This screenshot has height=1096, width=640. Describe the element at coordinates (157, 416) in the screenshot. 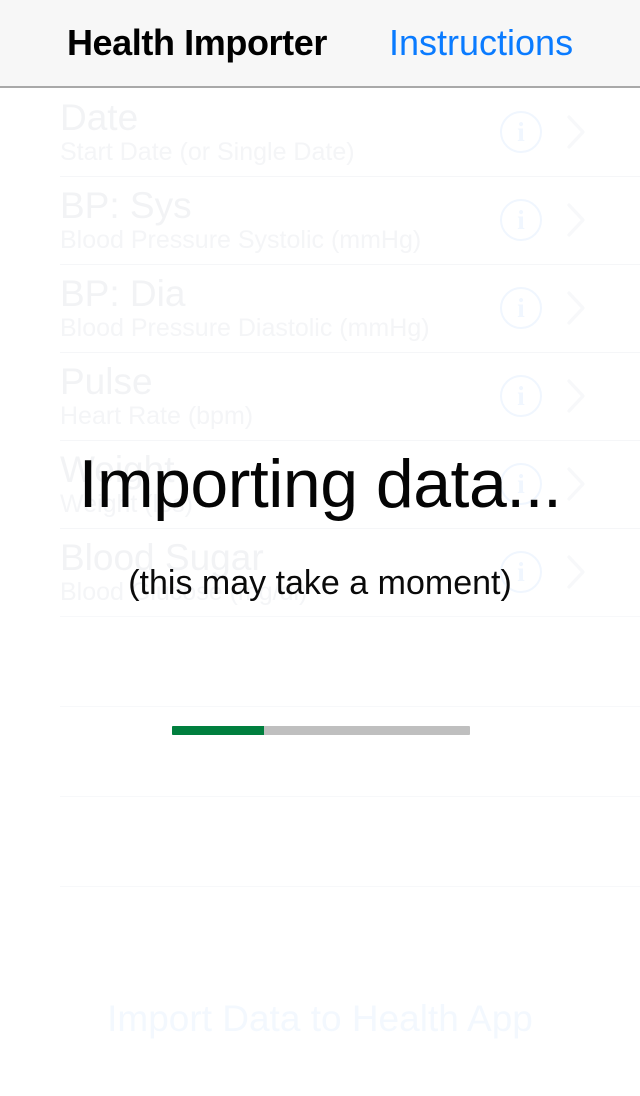

I see `field-subtitle: Heart Rate (bpm)` at that location.